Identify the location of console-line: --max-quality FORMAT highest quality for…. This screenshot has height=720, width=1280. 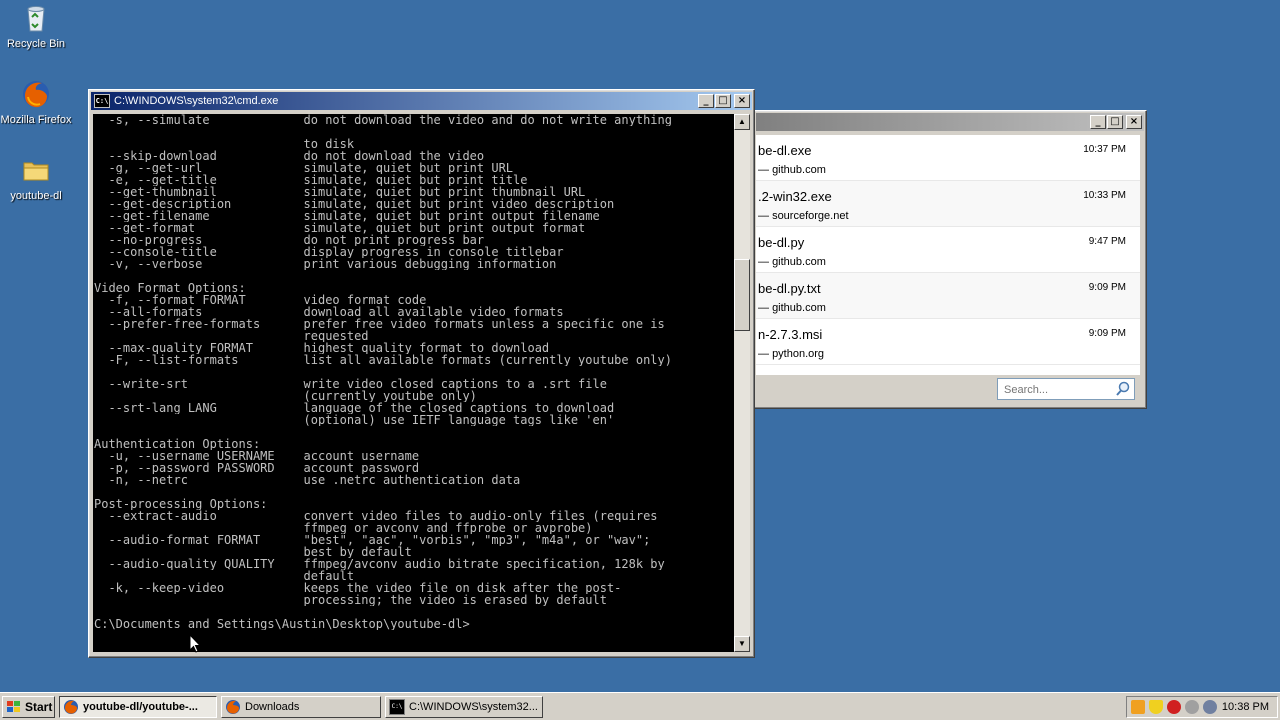
(322, 348).